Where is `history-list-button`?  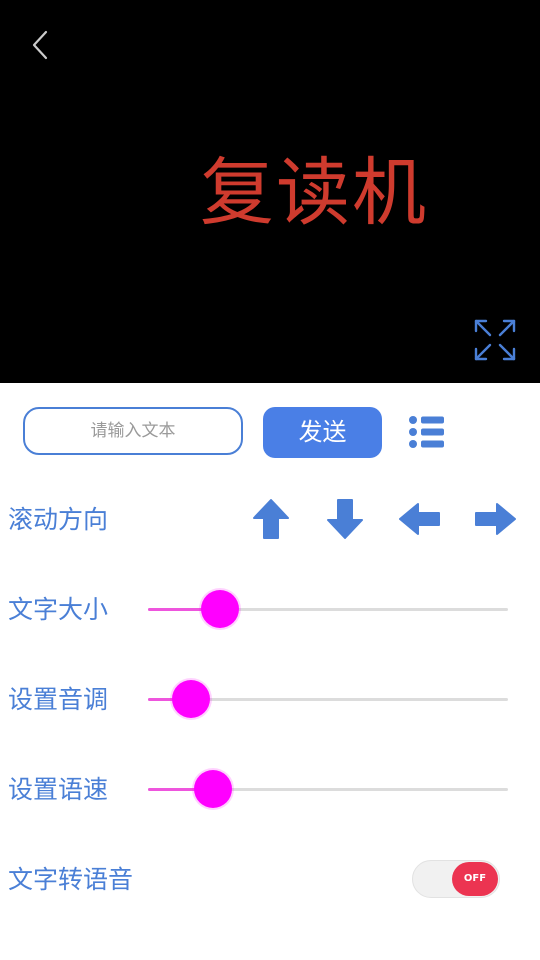
history-list-button is located at coordinates (427, 432).